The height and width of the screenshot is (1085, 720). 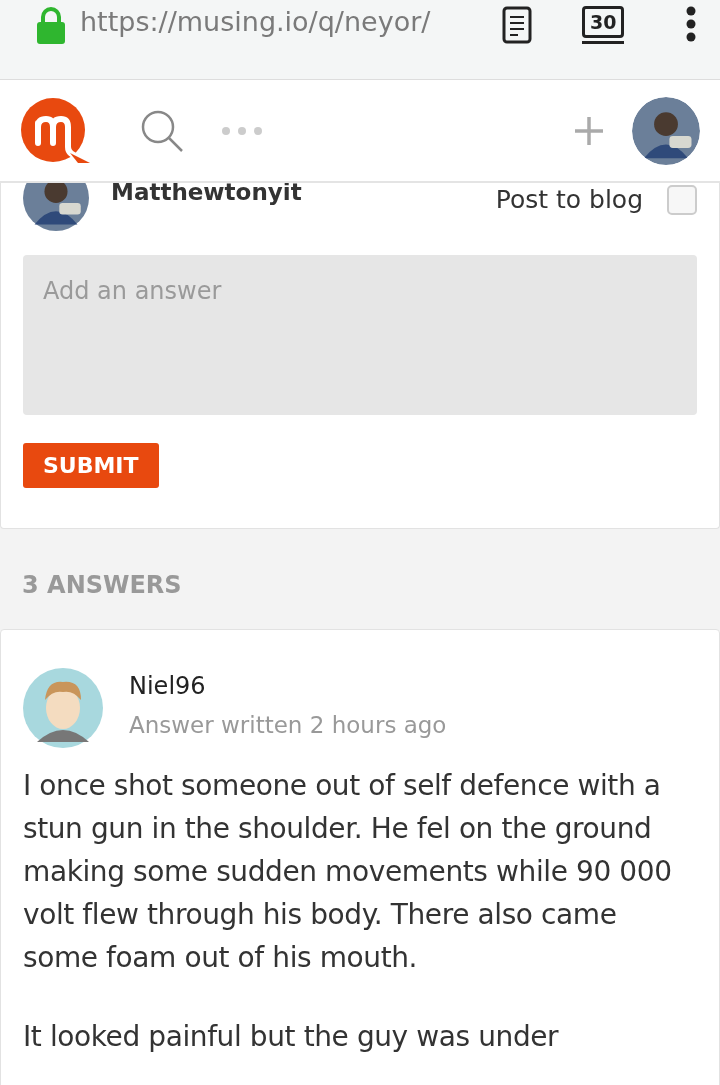 What do you see at coordinates (206, 194) in the screenshot?
I see `username: Matthewtonyit` at bounding box center [206, 194].